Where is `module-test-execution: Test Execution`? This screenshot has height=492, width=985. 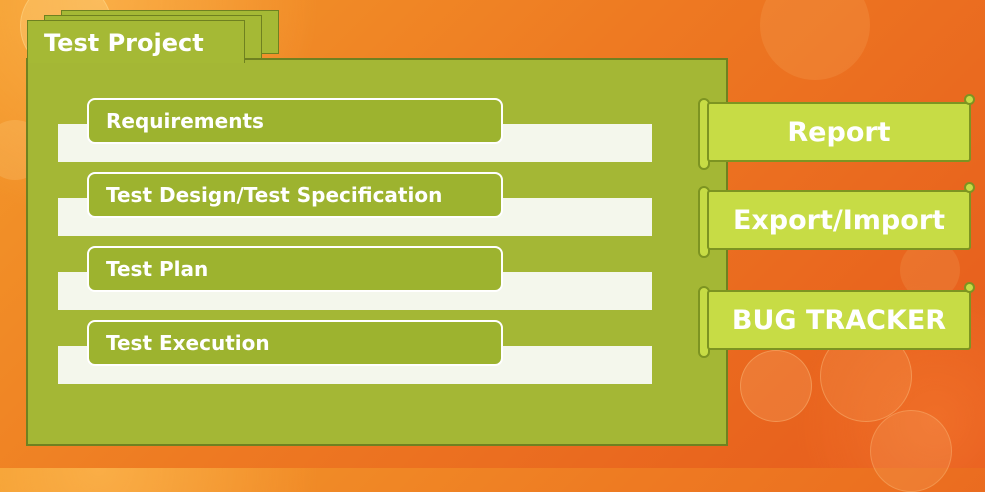
module-test-execution: Test Execution is located at coordinates (295, 343).